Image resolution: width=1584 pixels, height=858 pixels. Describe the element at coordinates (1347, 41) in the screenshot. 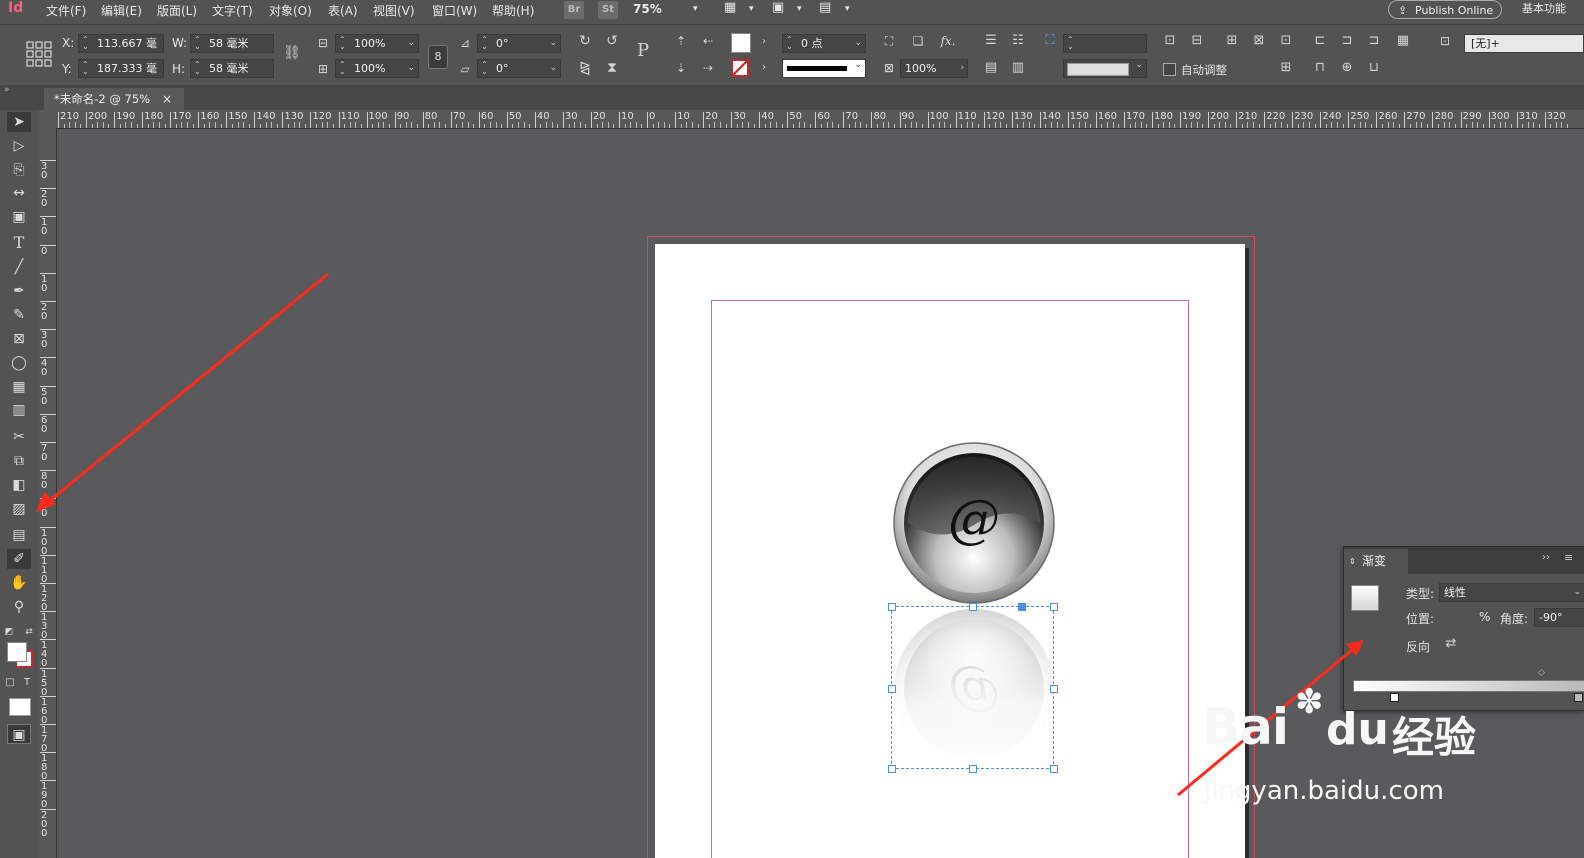

I see `align-hcenter-icon: ⊐` at that location.